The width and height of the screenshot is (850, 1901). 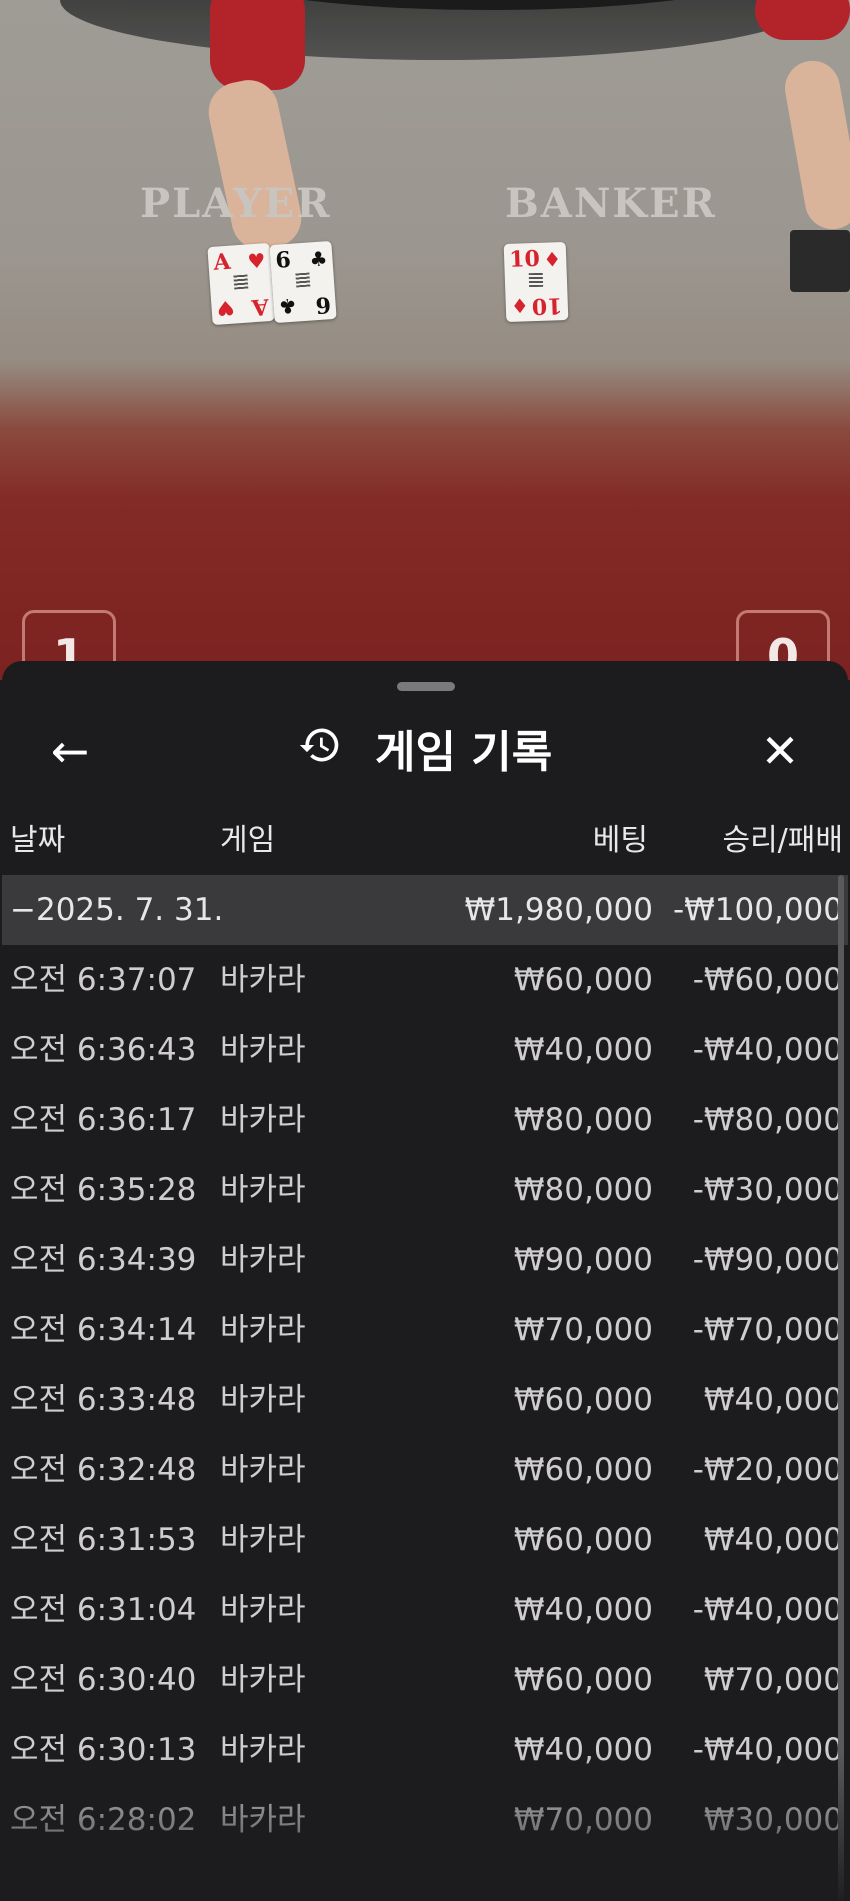 I want to click on row-time: 오전 6:31:04, so click(x=103, y=1610).